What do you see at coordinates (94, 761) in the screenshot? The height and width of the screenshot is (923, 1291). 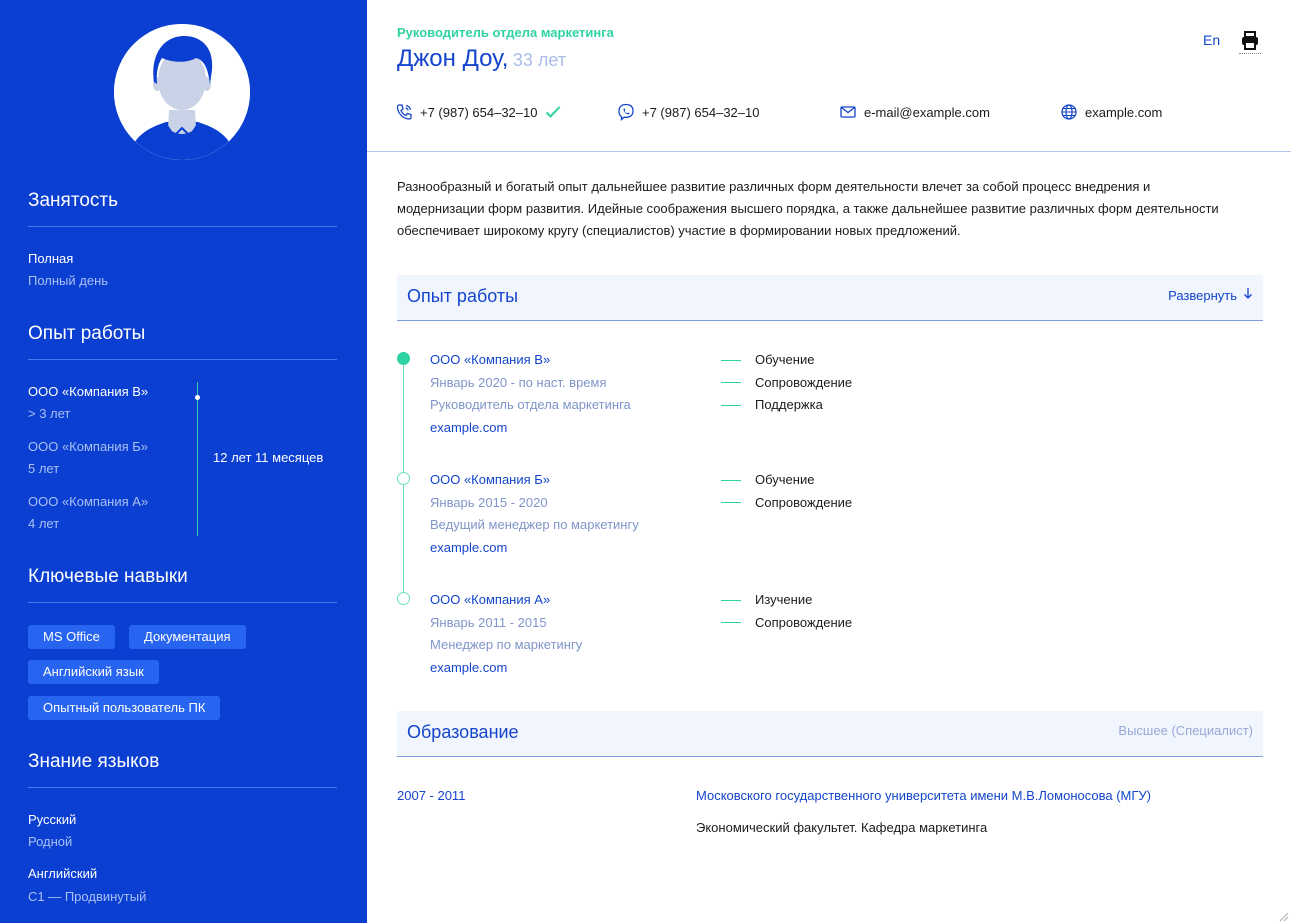 I see `languages-title: Знание языков` at bounding box center [94, 761].